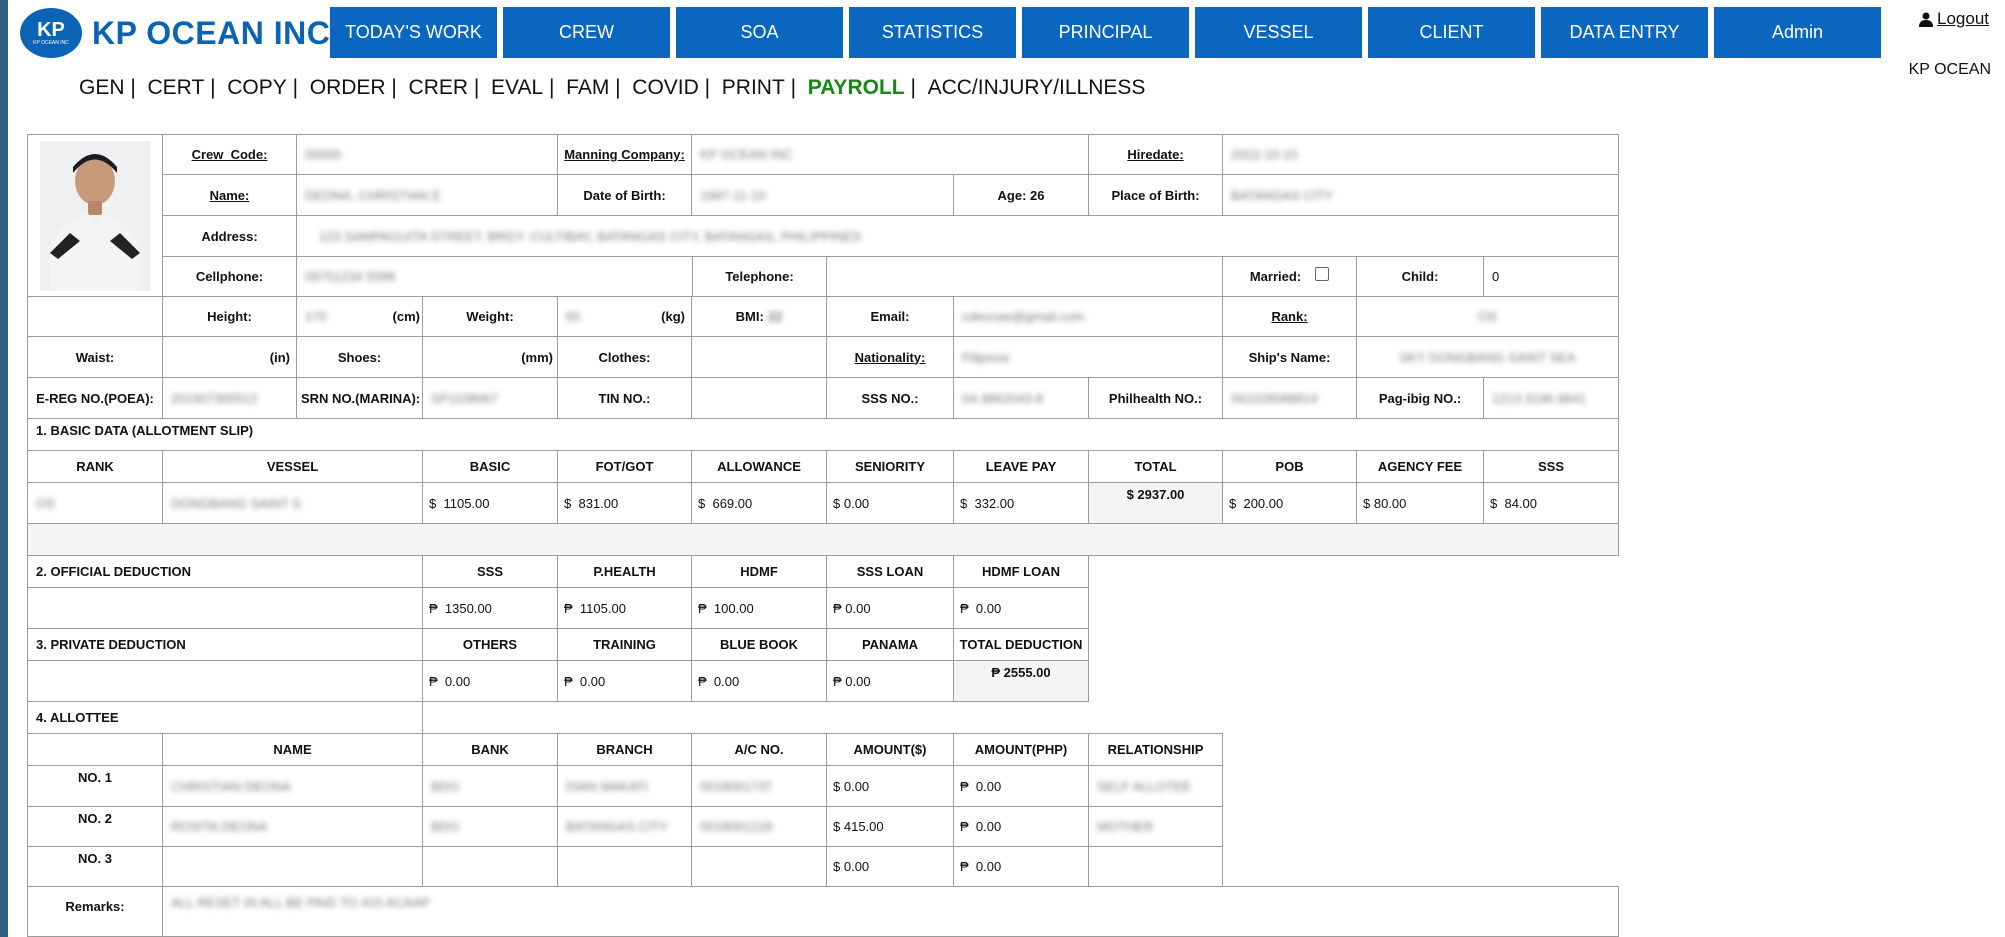 The height and width of the screenshot is (937, 2005). Describe the element at coordinates (1420, 503) in the screenshot. I see `basic-agency-field: $ 80.00` at that location.